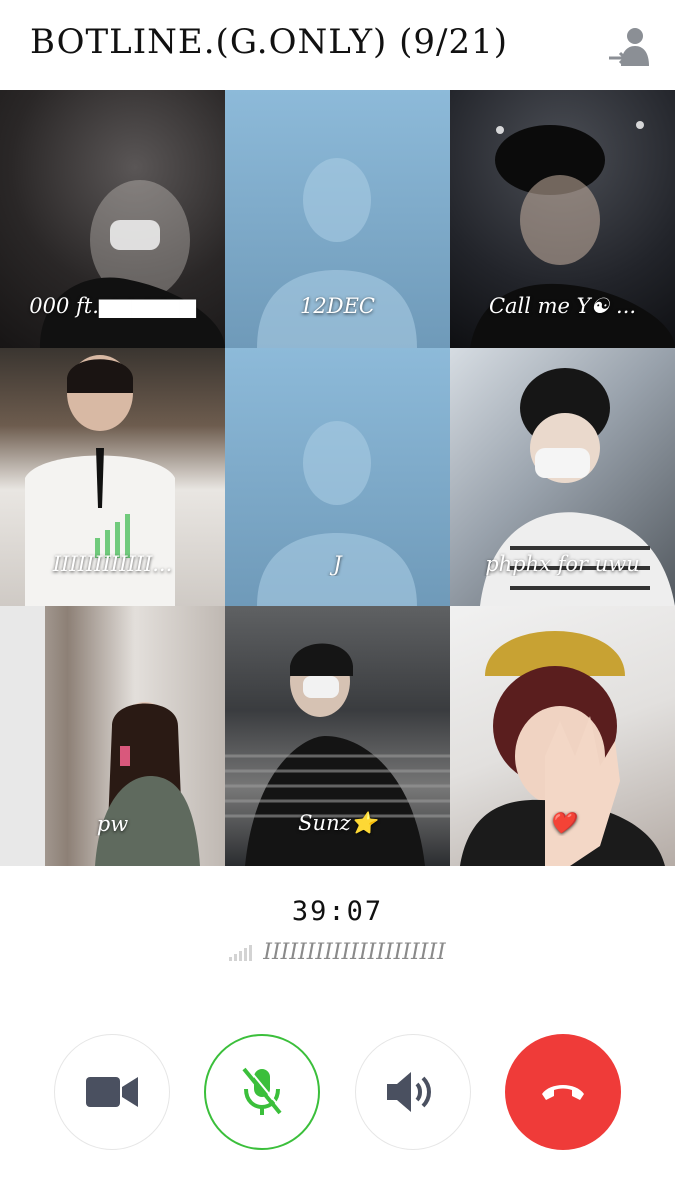 The image size is (675, 1200). I want to click on participant-name: J, so click(337, 564).